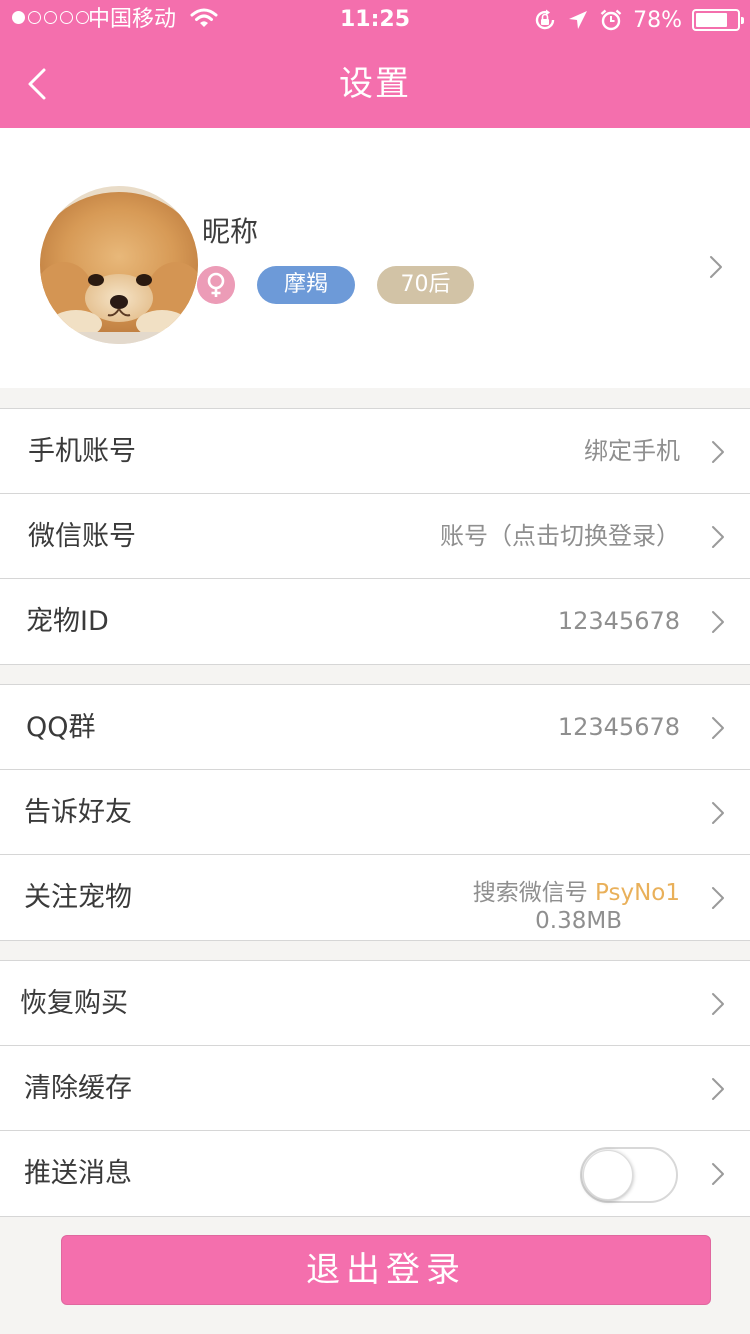  Describe the element at coordinates (375, 621) in the screenshot. I see `pet-id-row: 宠物ID 12345678` at that location.